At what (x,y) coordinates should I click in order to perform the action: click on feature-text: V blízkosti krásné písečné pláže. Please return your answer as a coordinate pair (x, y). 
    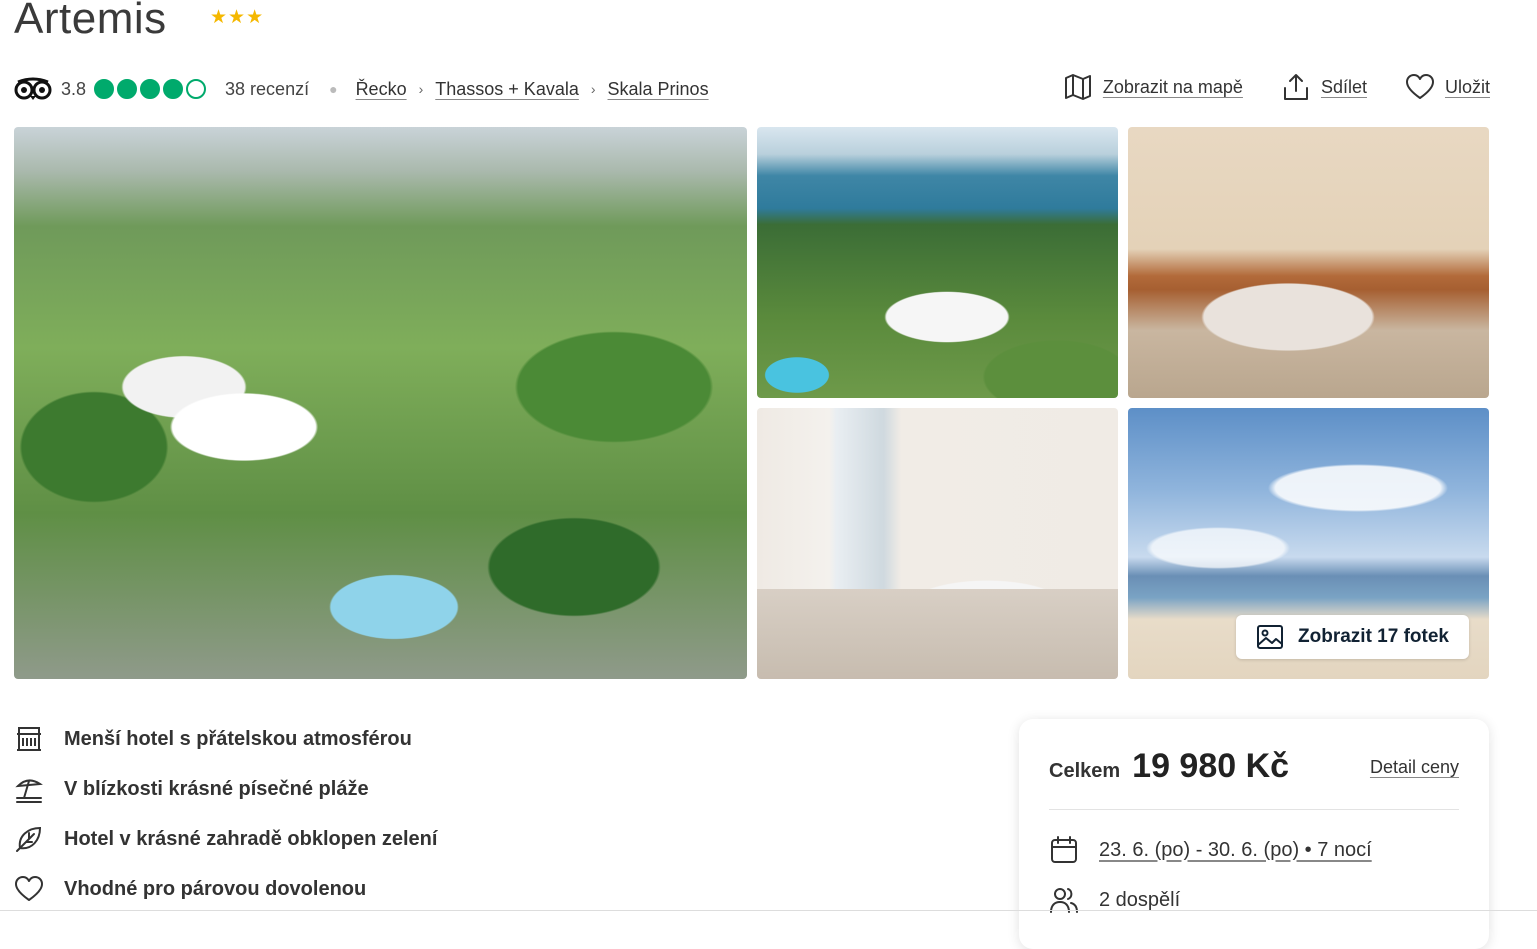
    Looking at the image, I should click on (216, 788).